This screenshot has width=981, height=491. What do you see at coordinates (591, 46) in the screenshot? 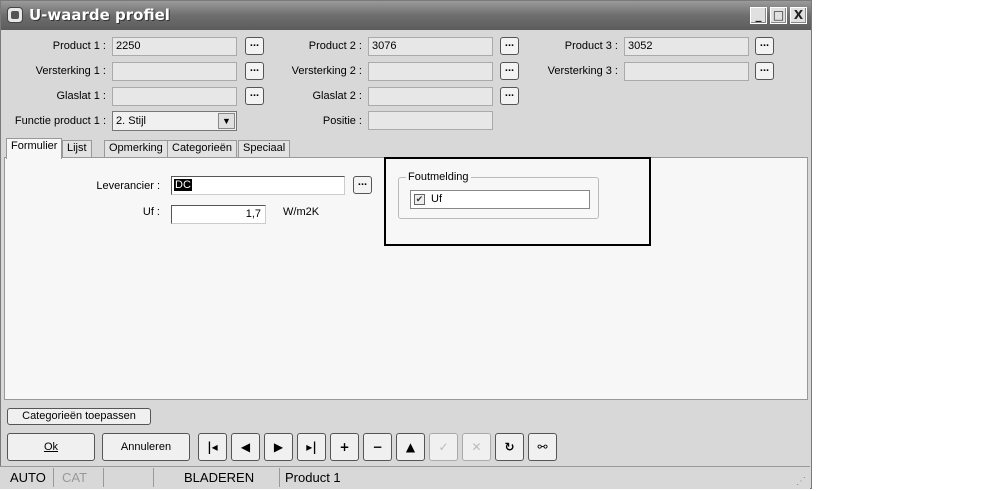
I see `product3-label: Product 3 :` at bounding box center [591, 46].